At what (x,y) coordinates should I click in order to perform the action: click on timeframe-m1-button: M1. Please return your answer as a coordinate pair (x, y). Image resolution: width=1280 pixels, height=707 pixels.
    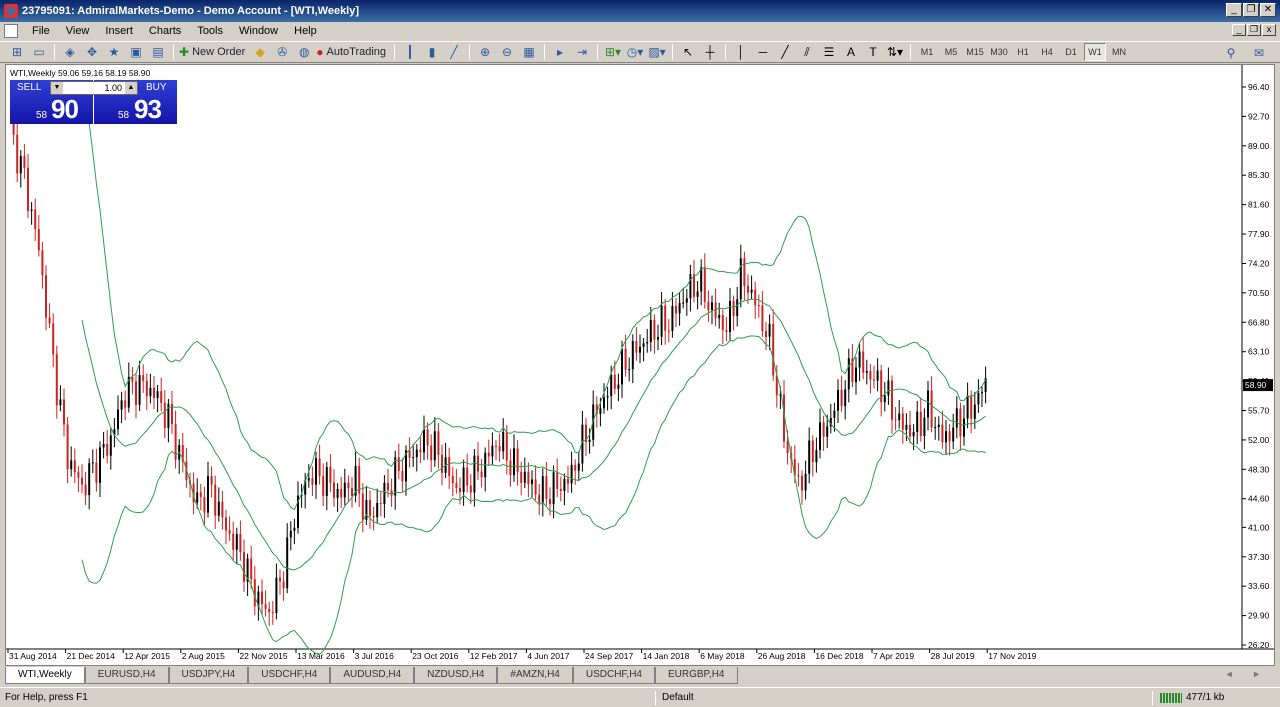
    Looking at the image, I should click on (927, 52).